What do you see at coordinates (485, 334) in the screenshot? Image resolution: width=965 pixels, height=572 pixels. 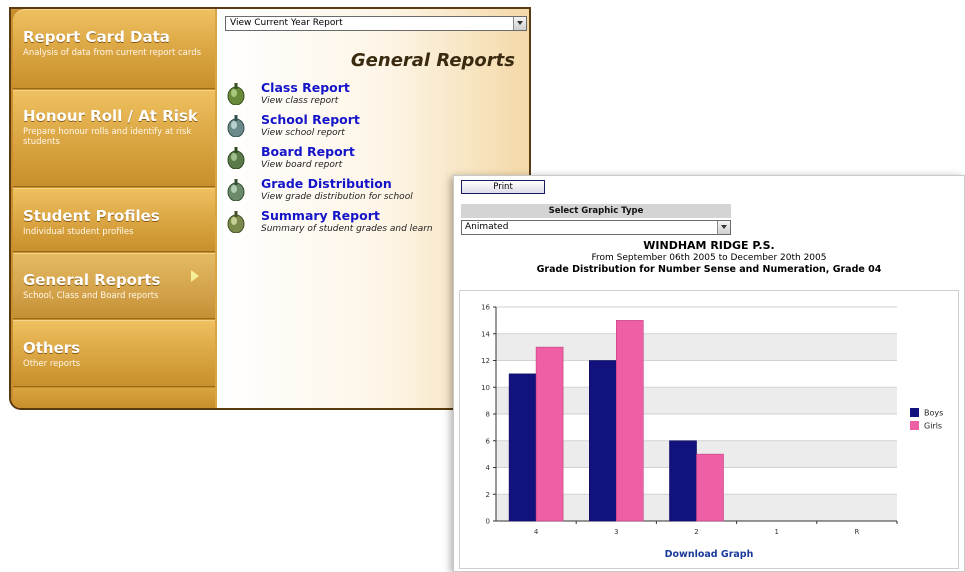 I see `y-tick-label: 14` at bounding box center [485, 334].